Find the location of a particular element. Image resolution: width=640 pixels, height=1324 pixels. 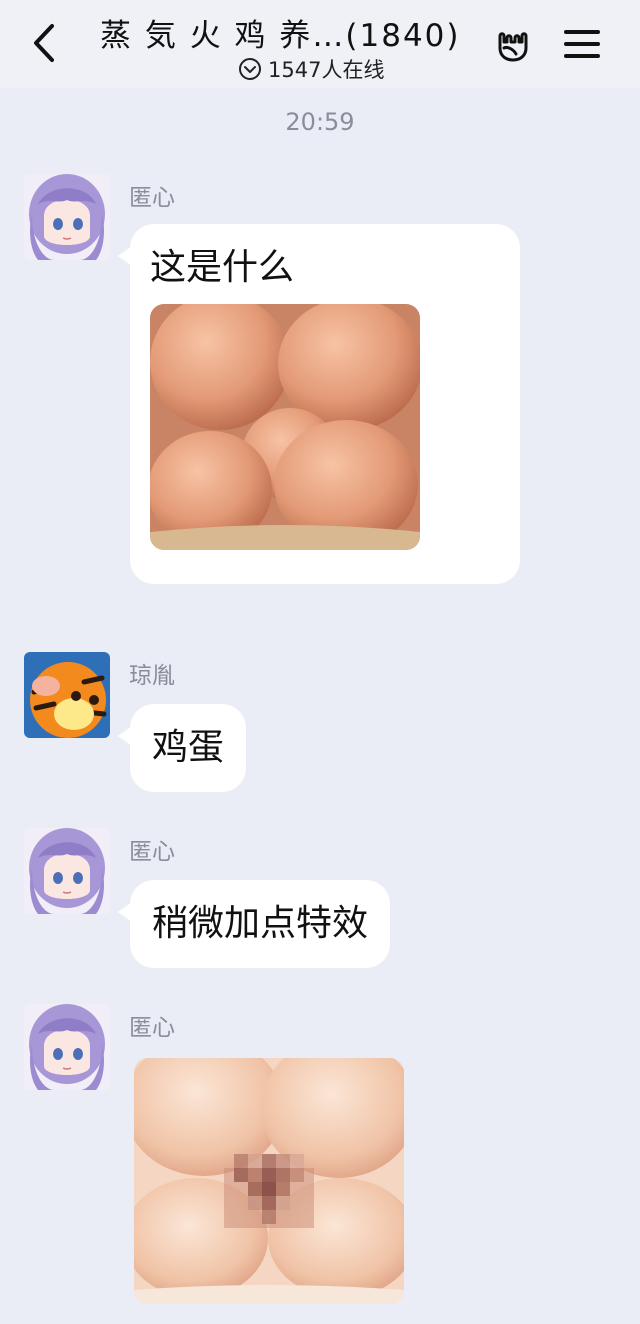

back-button is located at coordinates (46, 43).